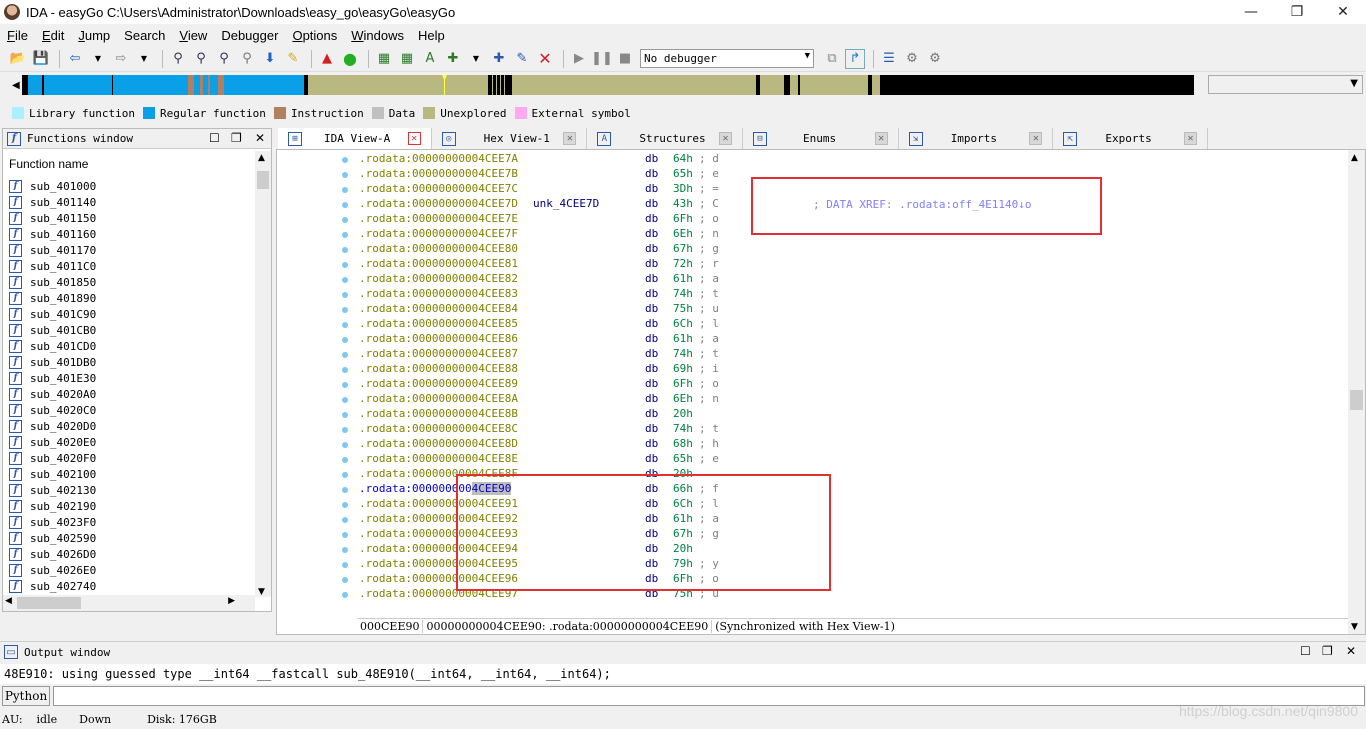 This screenshot has width=1366, height=729. Describe the element at coordinates (377, 35) in the screenshot. I see `menu-windows: Windows` at that location.